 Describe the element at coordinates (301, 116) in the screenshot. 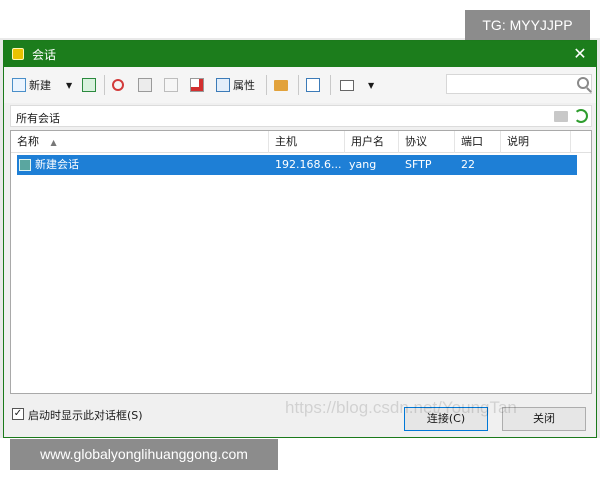

I see `path-bar: 所有会话` at that location.